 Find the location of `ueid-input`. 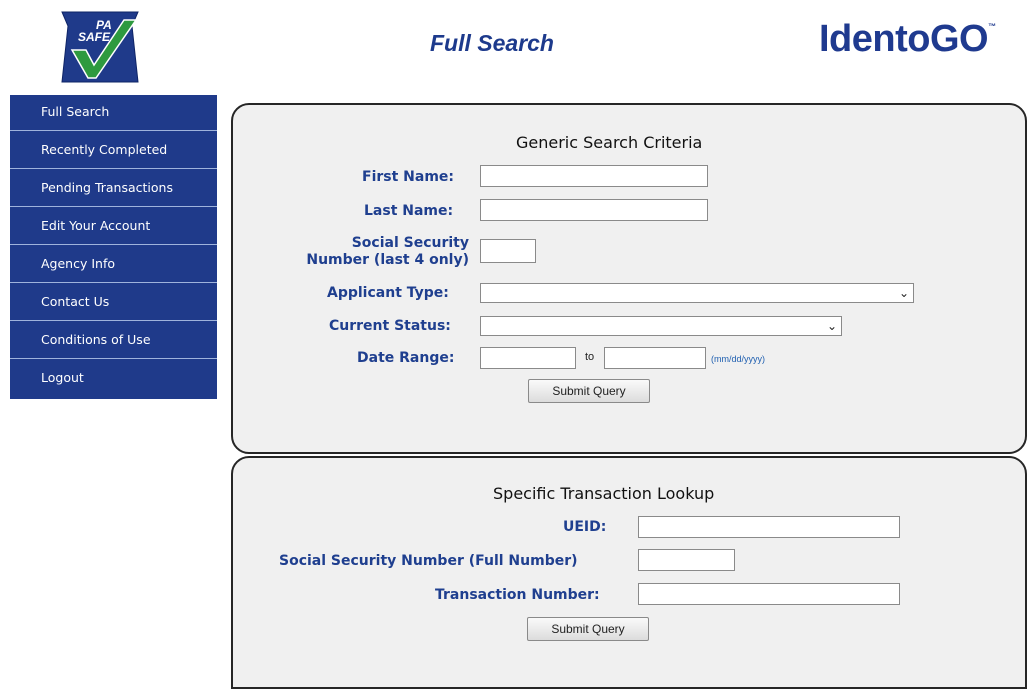

ueid-input is located at coordinates (769, 527).